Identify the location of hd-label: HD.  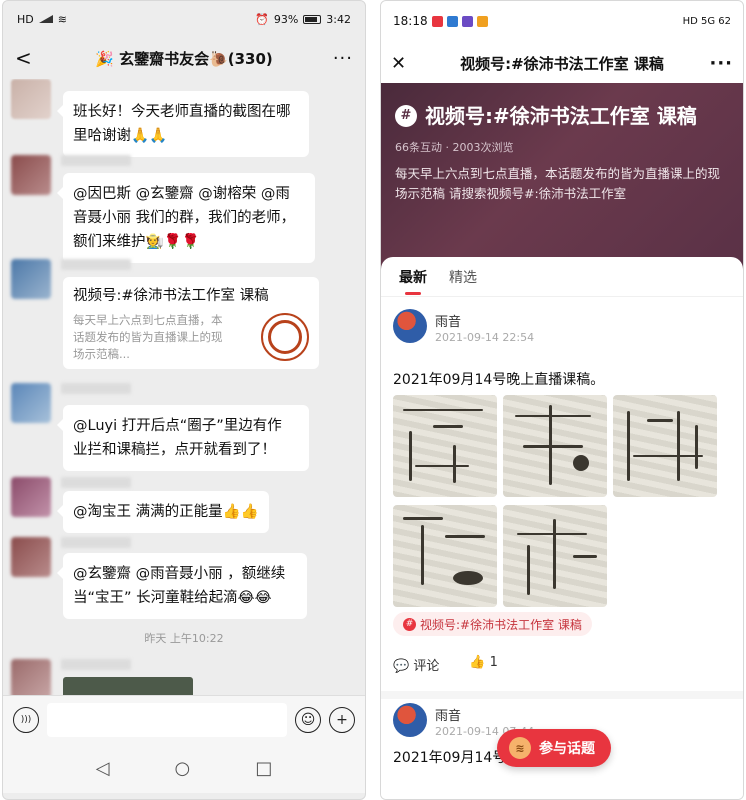
(25, 19).